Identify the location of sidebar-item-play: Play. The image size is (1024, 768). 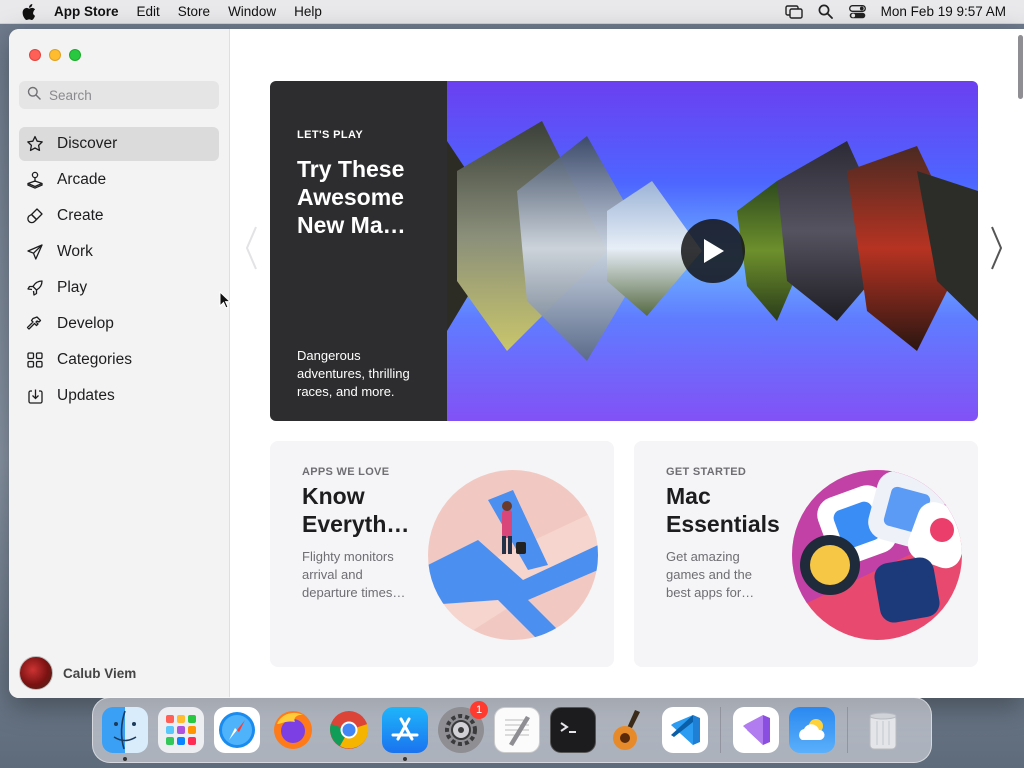
(119, 288).